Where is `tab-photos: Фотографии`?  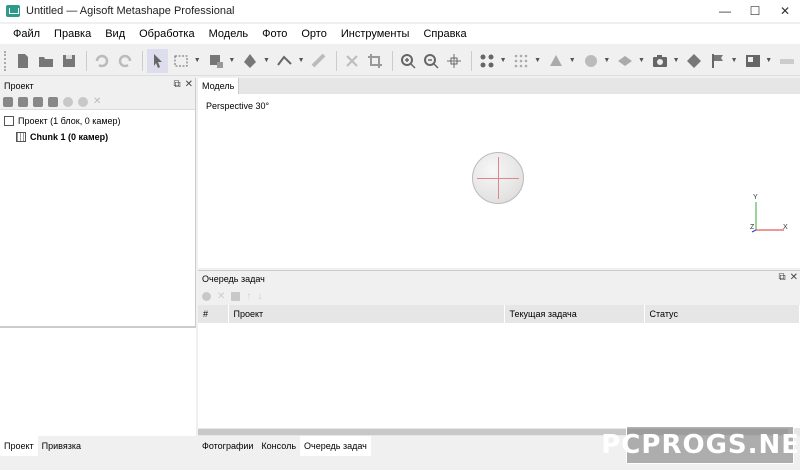 tab-photos: Фотографии is located at coordinates (227, 446).